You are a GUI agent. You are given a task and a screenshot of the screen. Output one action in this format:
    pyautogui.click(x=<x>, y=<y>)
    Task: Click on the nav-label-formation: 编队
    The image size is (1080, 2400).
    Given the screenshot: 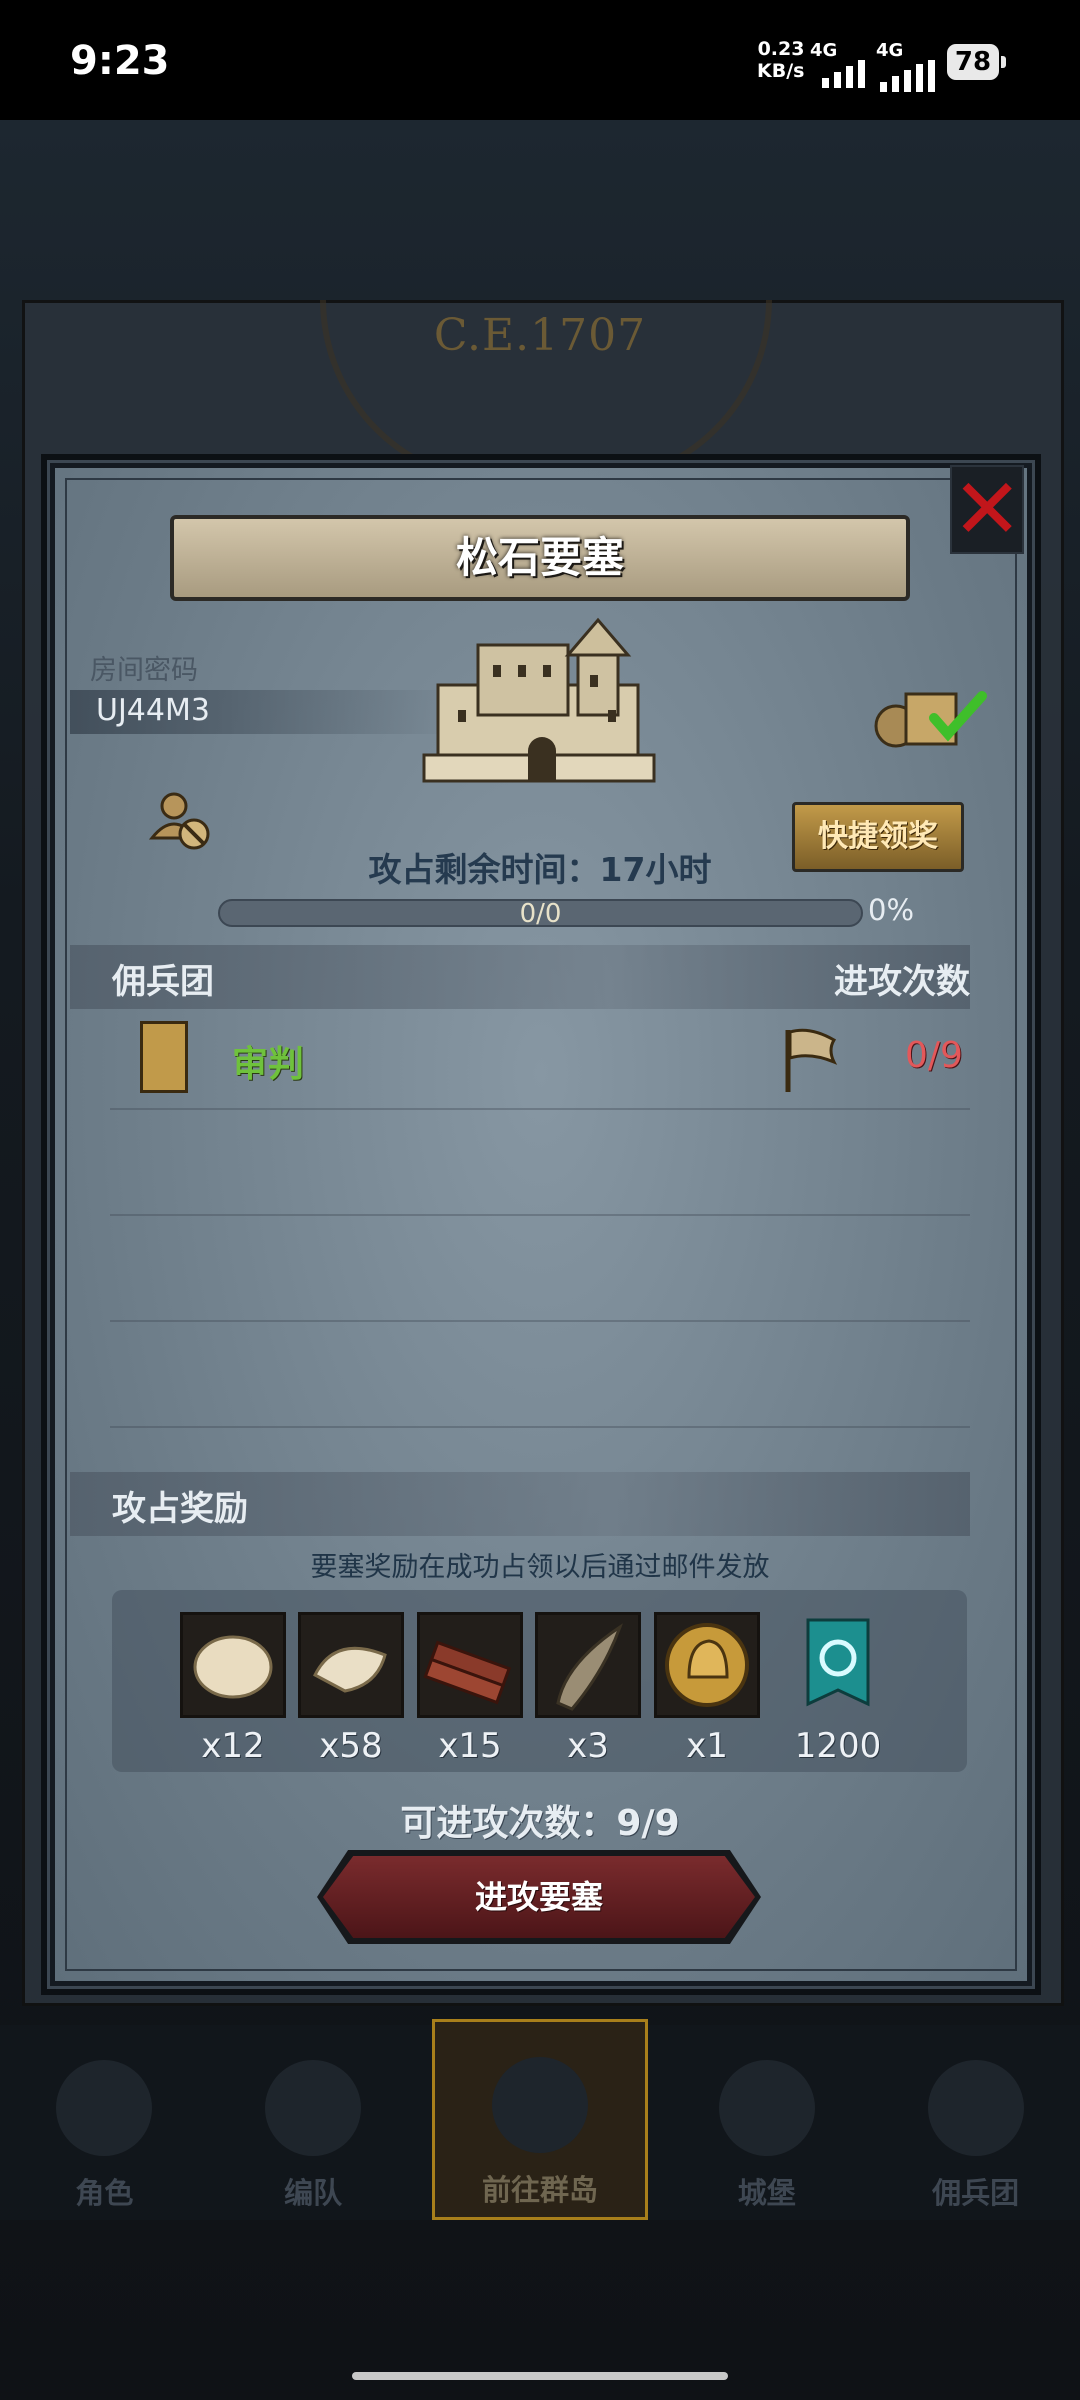 What is the action you would take?
    pyautogui.click(x=313, y=2193)
    